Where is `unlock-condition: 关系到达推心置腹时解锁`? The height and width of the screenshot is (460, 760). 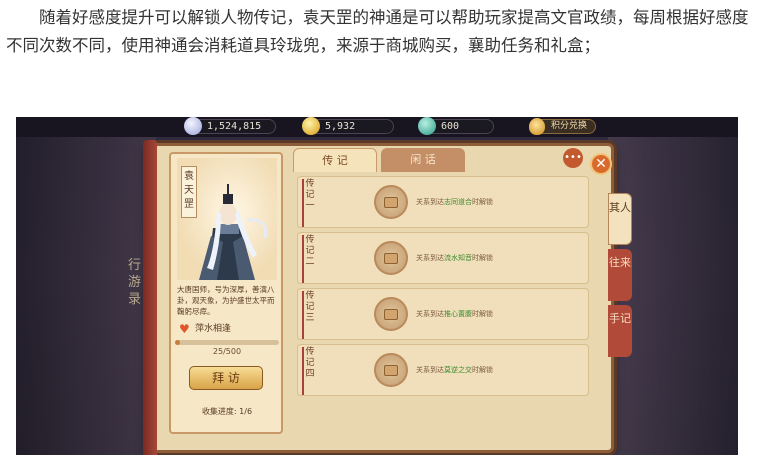
unlock-condition: 关系到达推心置腹时解锁 is located at coordinates (454, 314).